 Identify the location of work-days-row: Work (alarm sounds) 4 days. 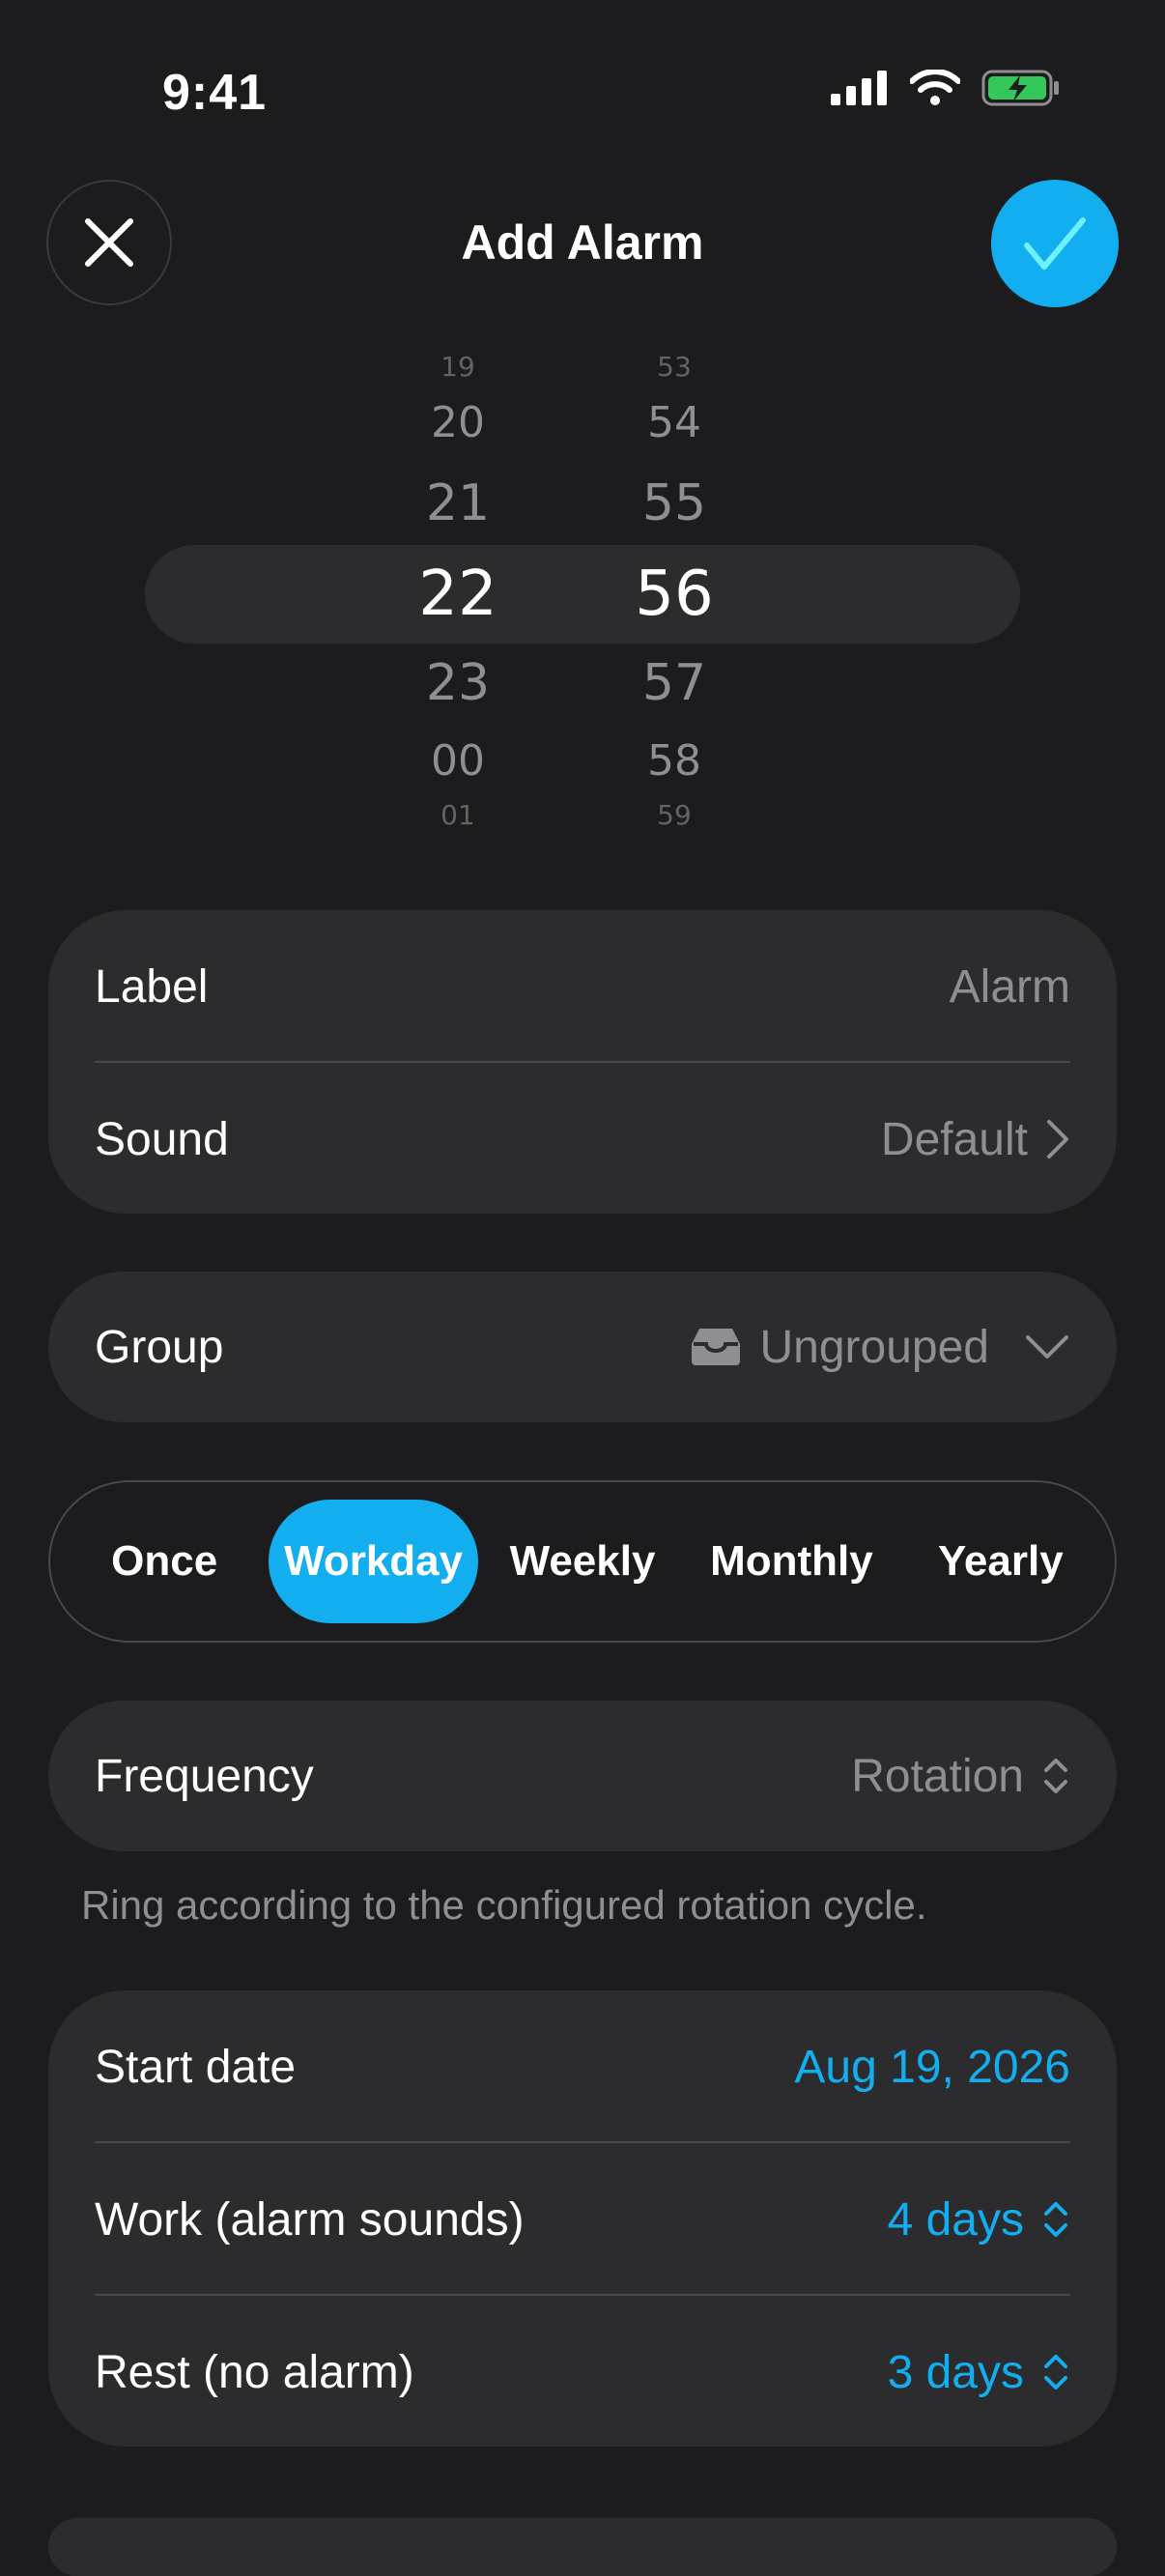
(582, 2220).